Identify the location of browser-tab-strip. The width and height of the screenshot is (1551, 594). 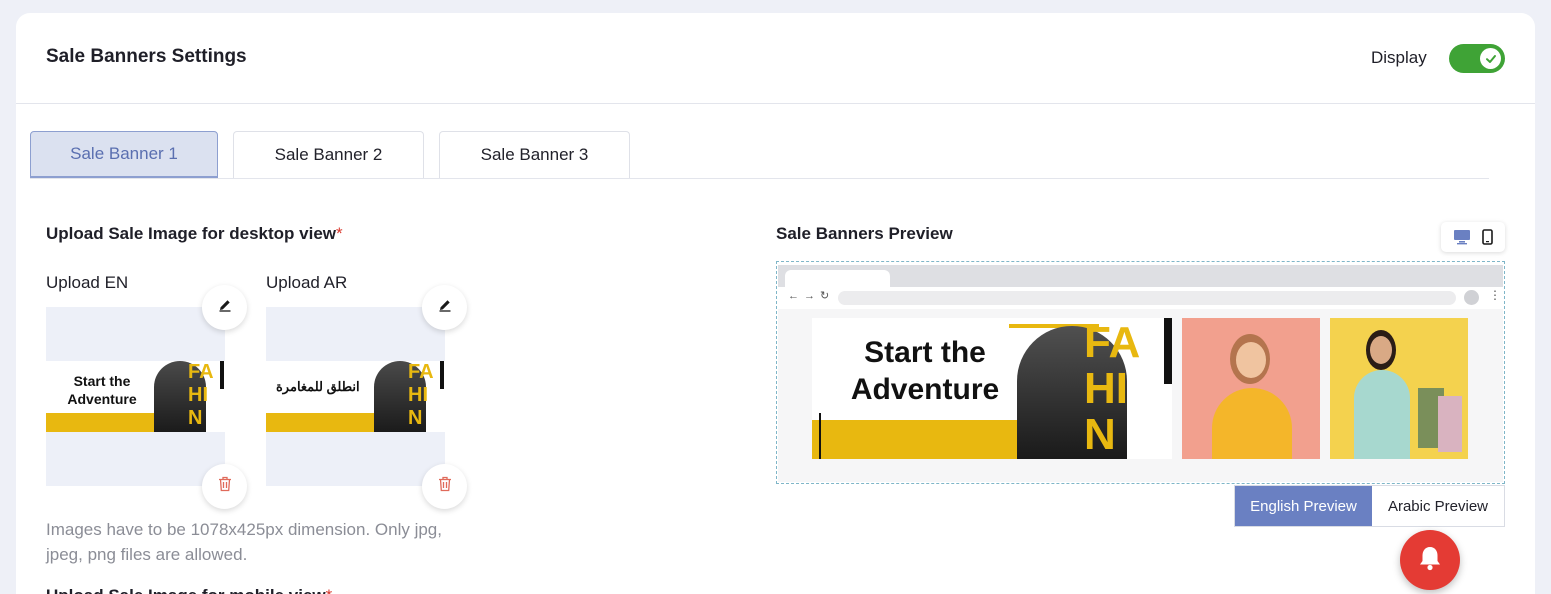
(1140, 277).